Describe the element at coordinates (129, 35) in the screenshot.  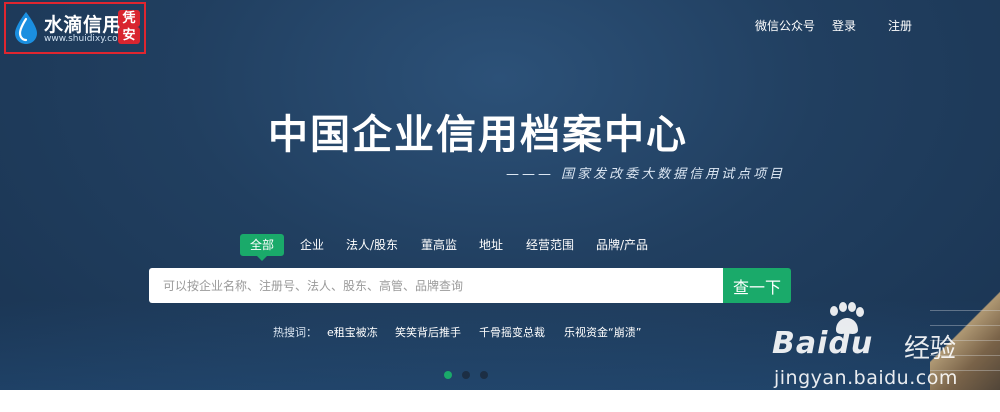
I see `seal-line-2: 安` at that location.